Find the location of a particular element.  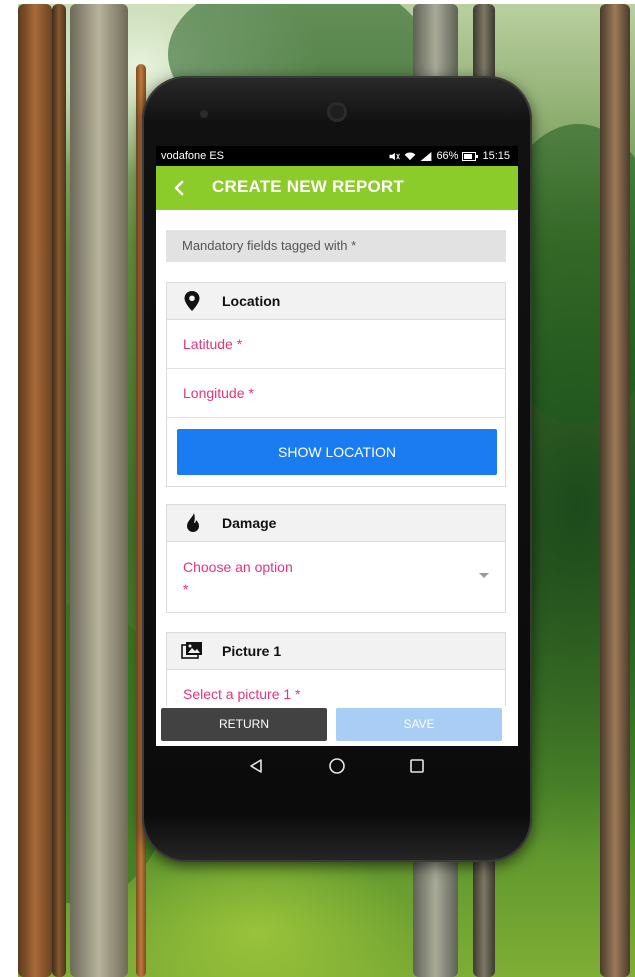

recents-square-icon is located at coordinates (417, 766).